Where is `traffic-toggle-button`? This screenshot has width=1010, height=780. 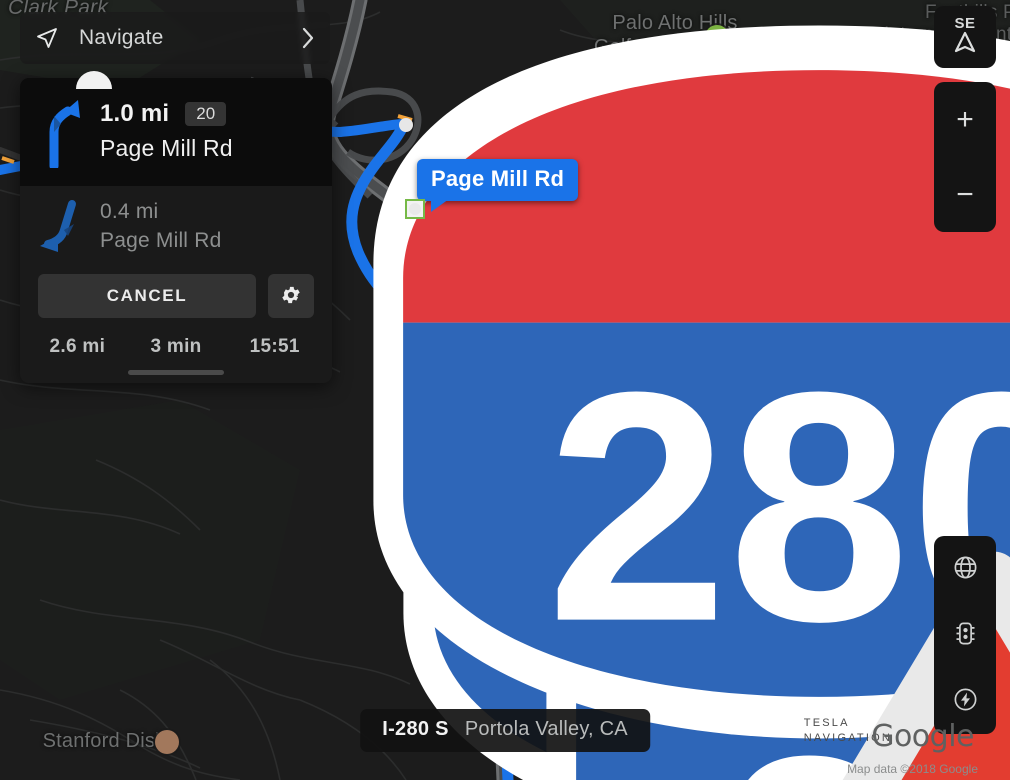 traffic-toggle-button is located at coordinates (965, 635).